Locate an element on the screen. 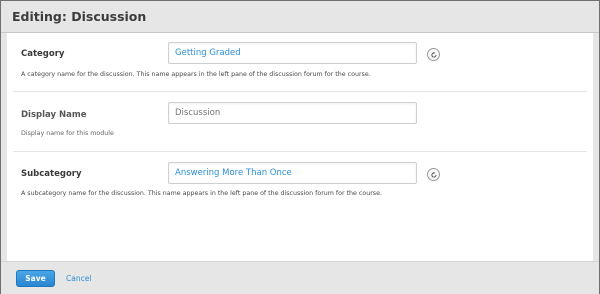 The width and height of the screenshot is (600, 294). category-field is located at coordinates (292, 53).